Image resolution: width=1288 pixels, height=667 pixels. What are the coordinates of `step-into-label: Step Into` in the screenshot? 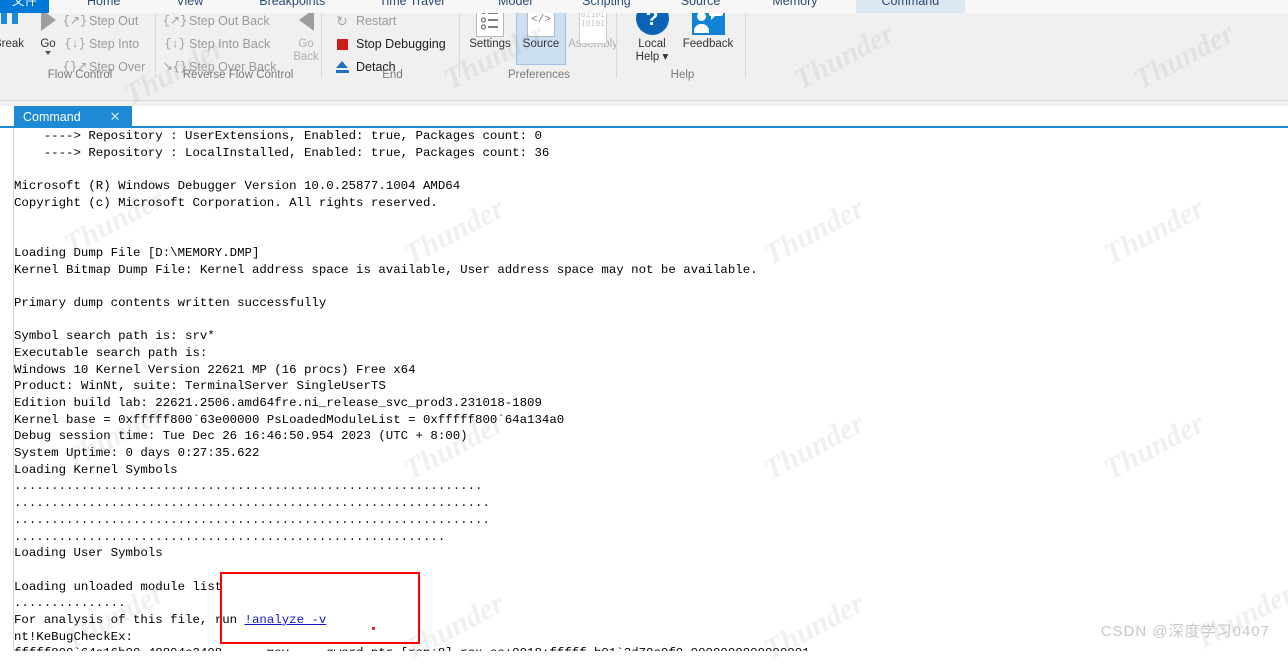 It's located at (114, 44).